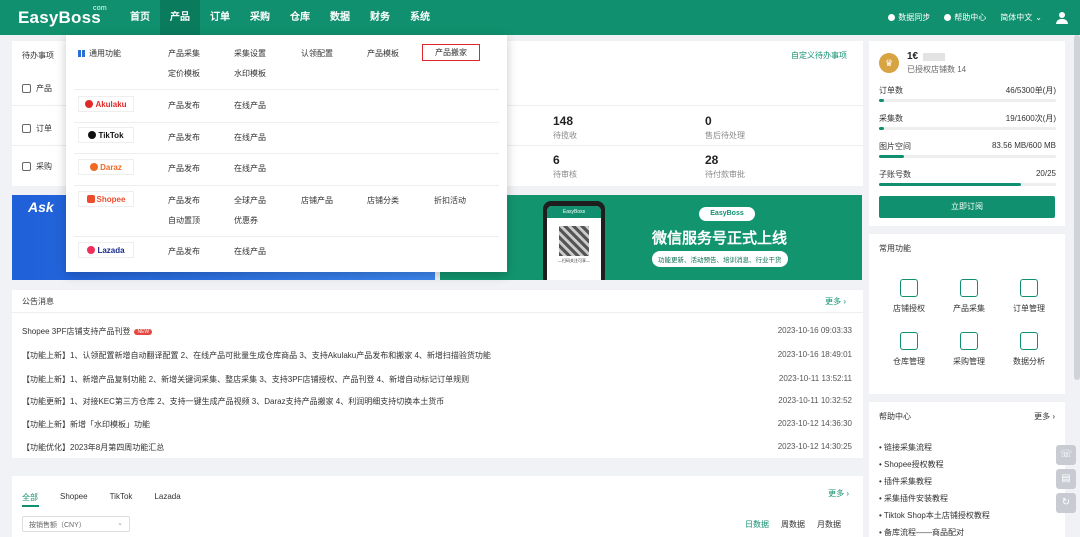  Describe the element at coordinates (76, 524) in the screenshot. I see `metric-select: 按销售额（CNY） ⌄` at that location.